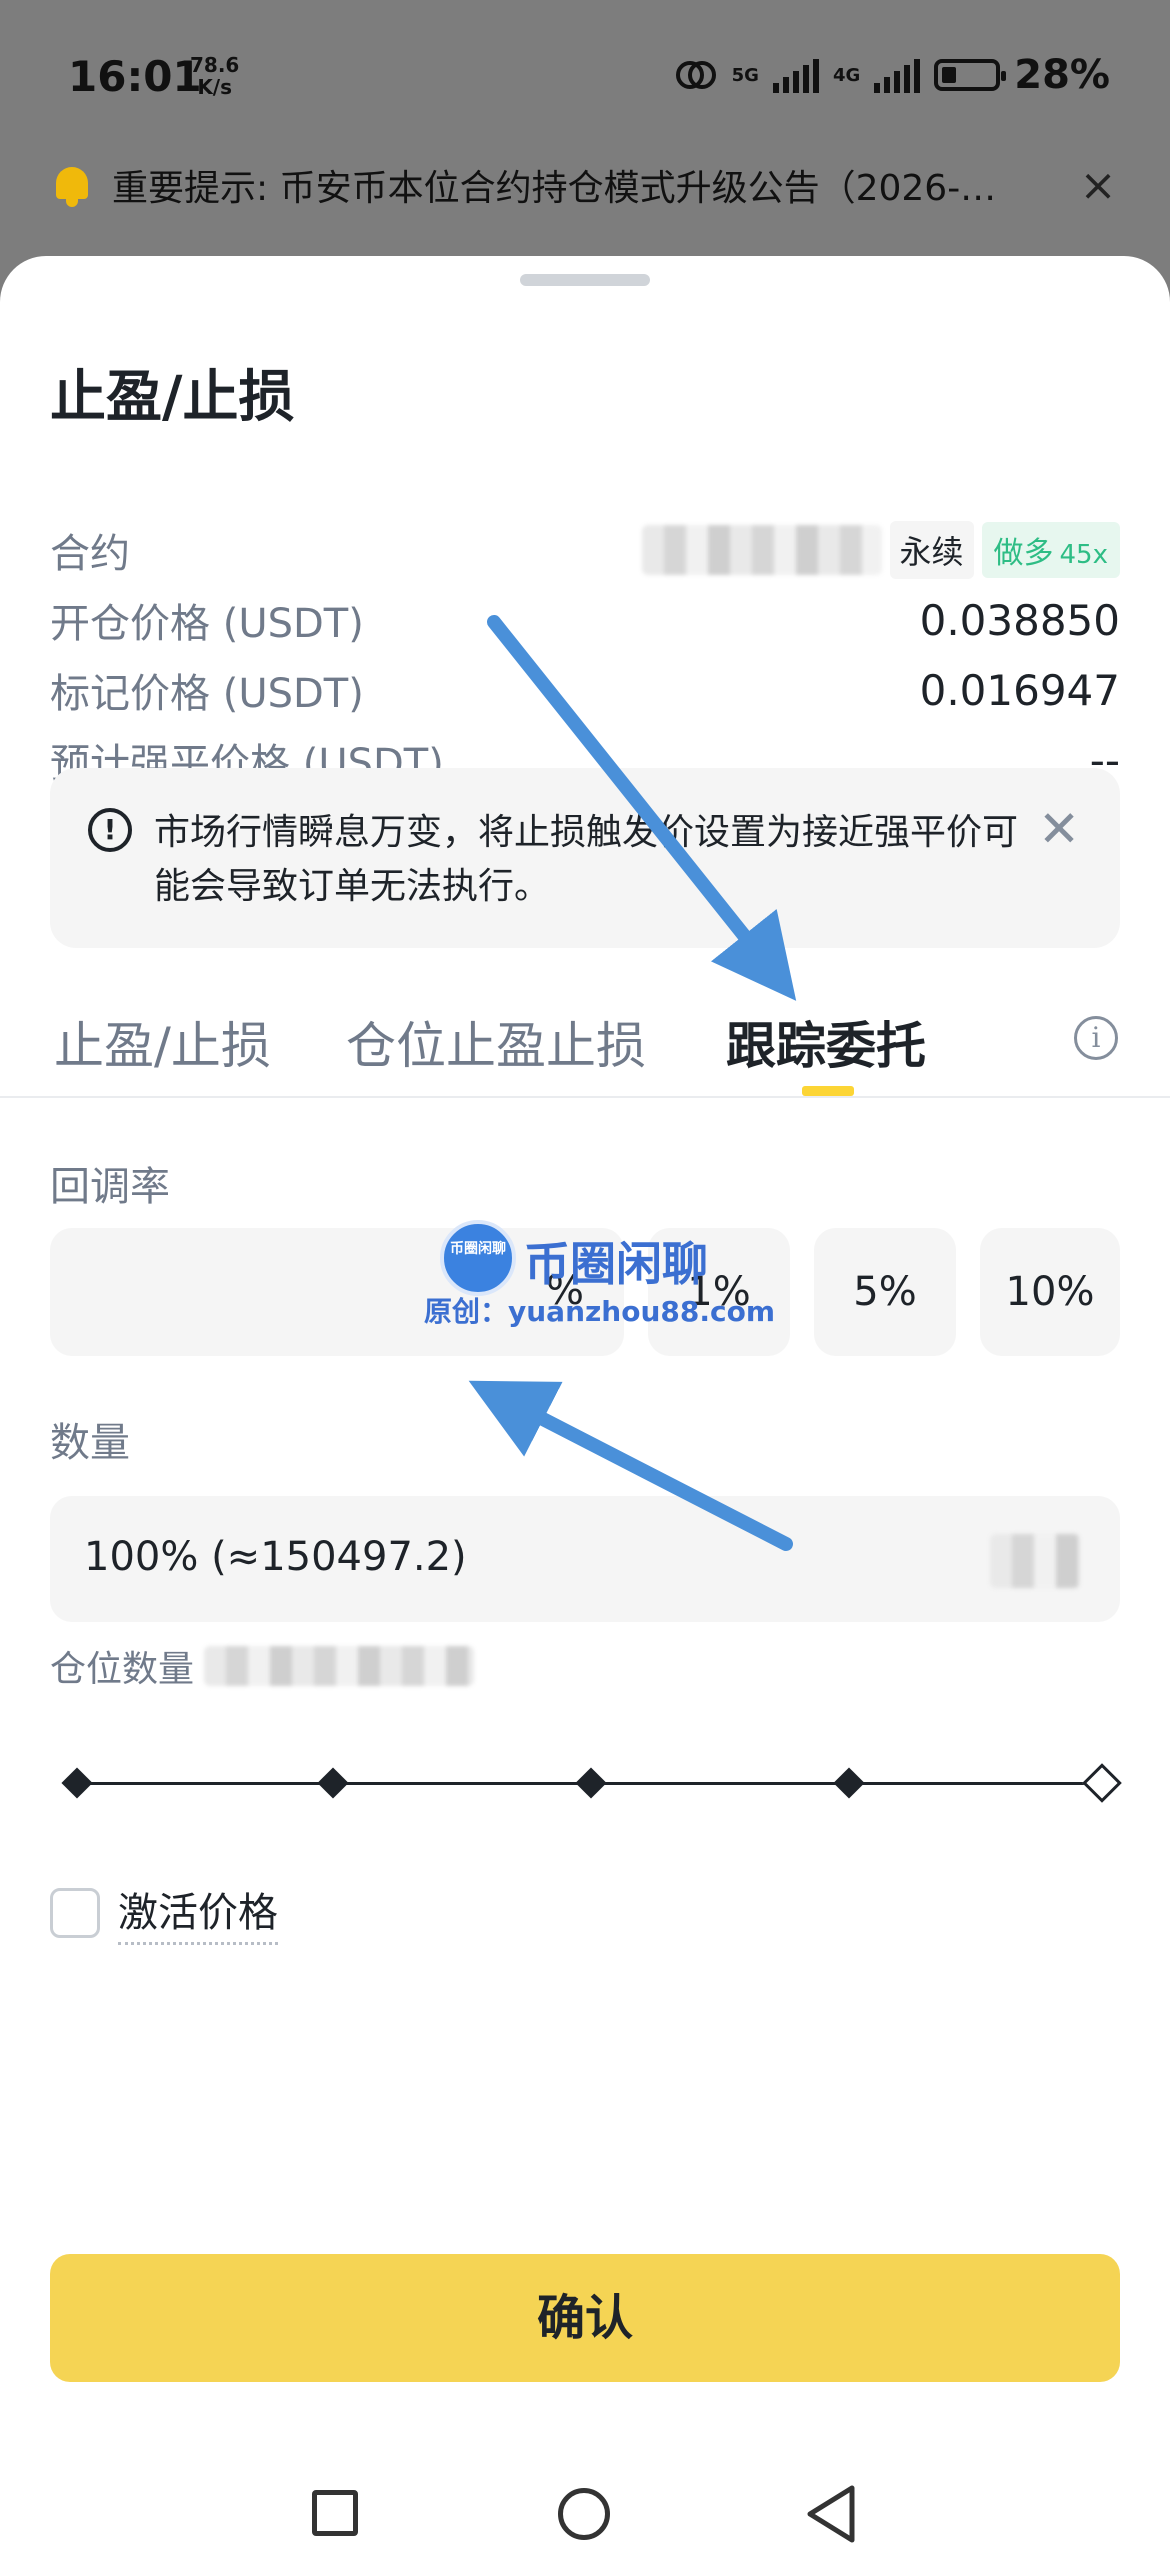 This screenshot has height=2560, width=1170. I want to click on network-label-4g: 4G, so click(846, 75).